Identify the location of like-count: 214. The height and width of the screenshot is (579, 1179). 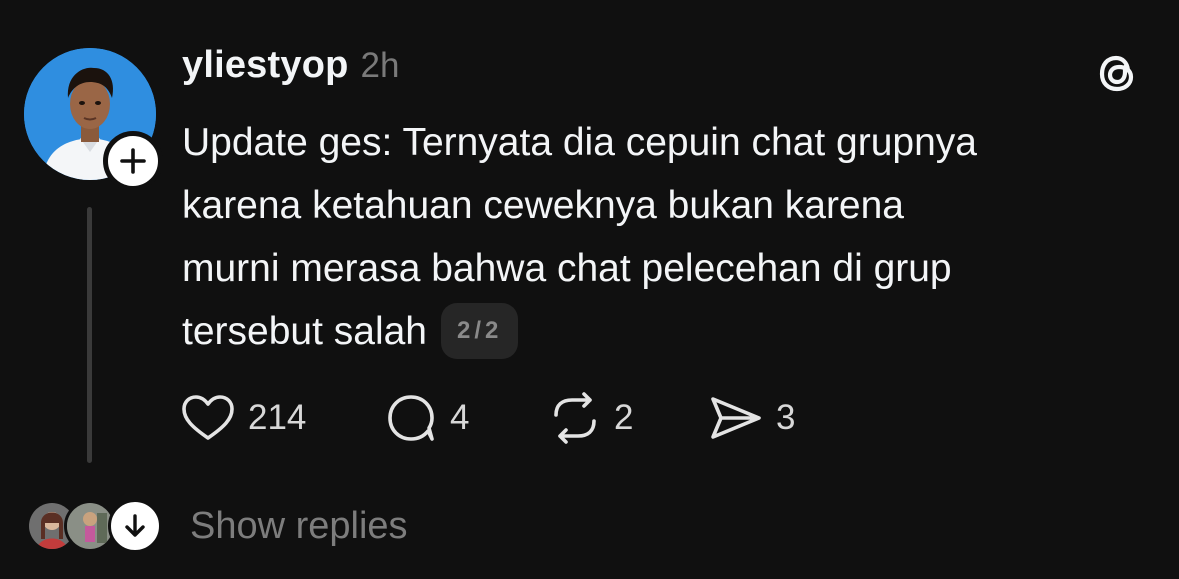
(277, 417).